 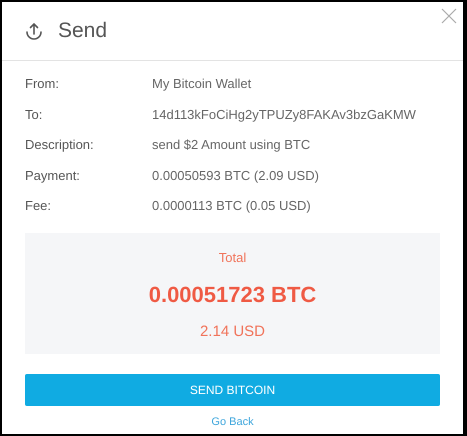 What do you see at coordinates (232, 257) in the screenshot?
I see `total-label: Total` at bounding box center [232, 257].